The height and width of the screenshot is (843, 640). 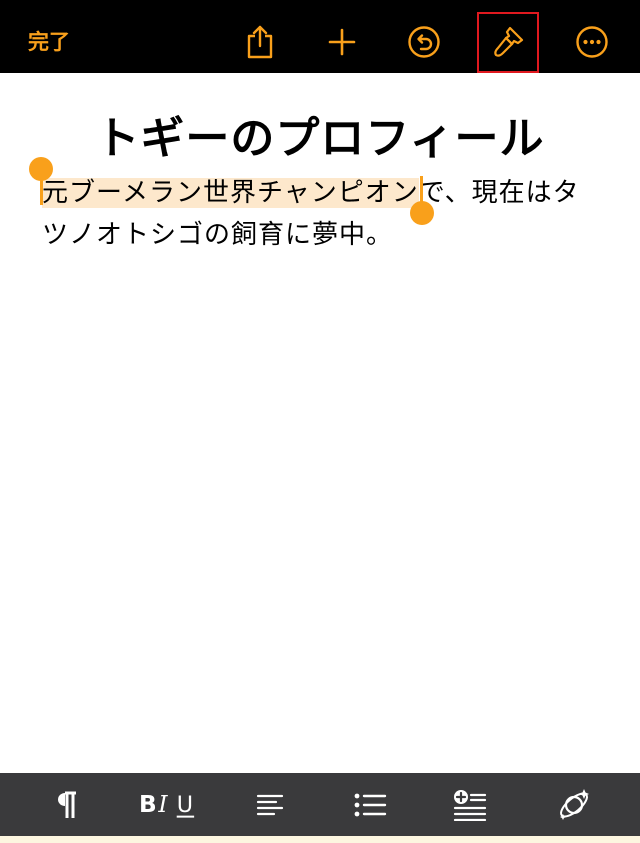 I want to click on add-icon, so click(x=342, y=42).